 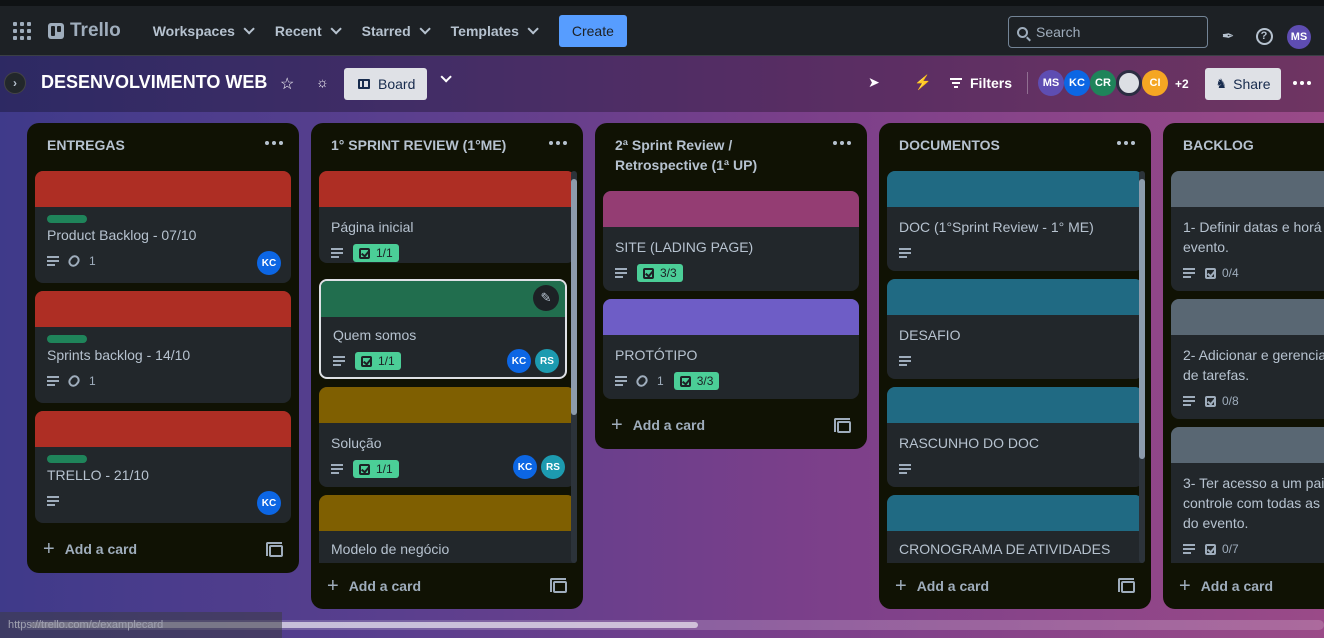 I want to click on member-avatar-image, so click(x=1129, y=83).